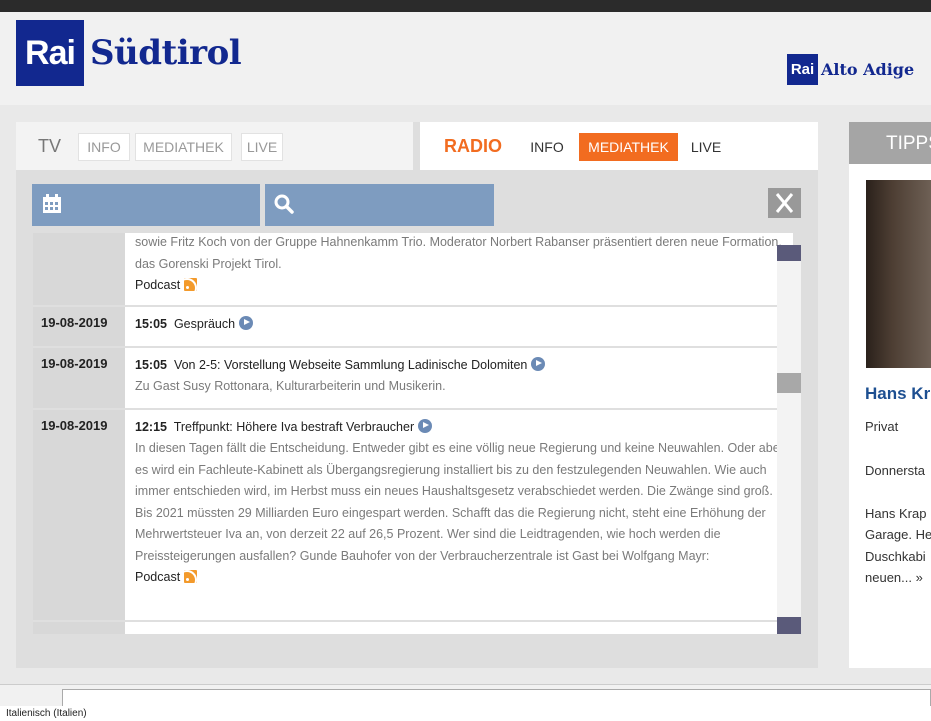 The width and height of the screenshot is (931, 721). What do you see at coordinates (262, 147) in the screenshot?
I see `tab-tv-live: LIVE` at bounding box center [262, 147].